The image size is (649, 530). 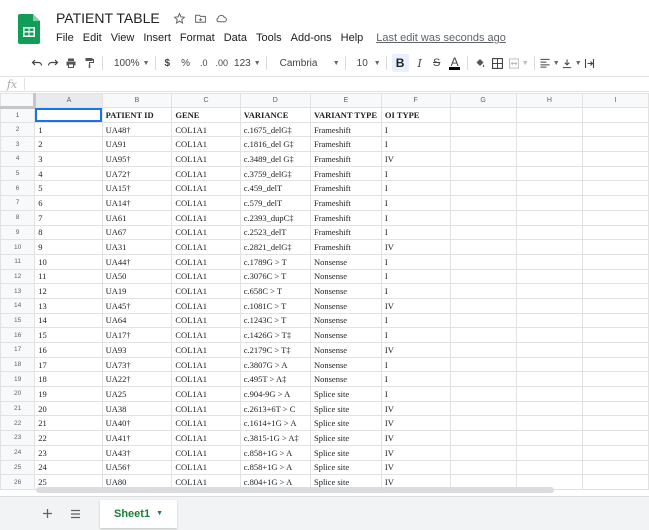 I want to click on row-number: 22, so click(x=18, y=423).